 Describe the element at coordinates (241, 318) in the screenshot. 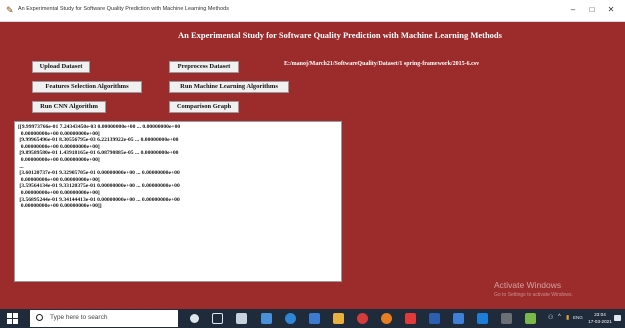

I see `store-icon` at that location.